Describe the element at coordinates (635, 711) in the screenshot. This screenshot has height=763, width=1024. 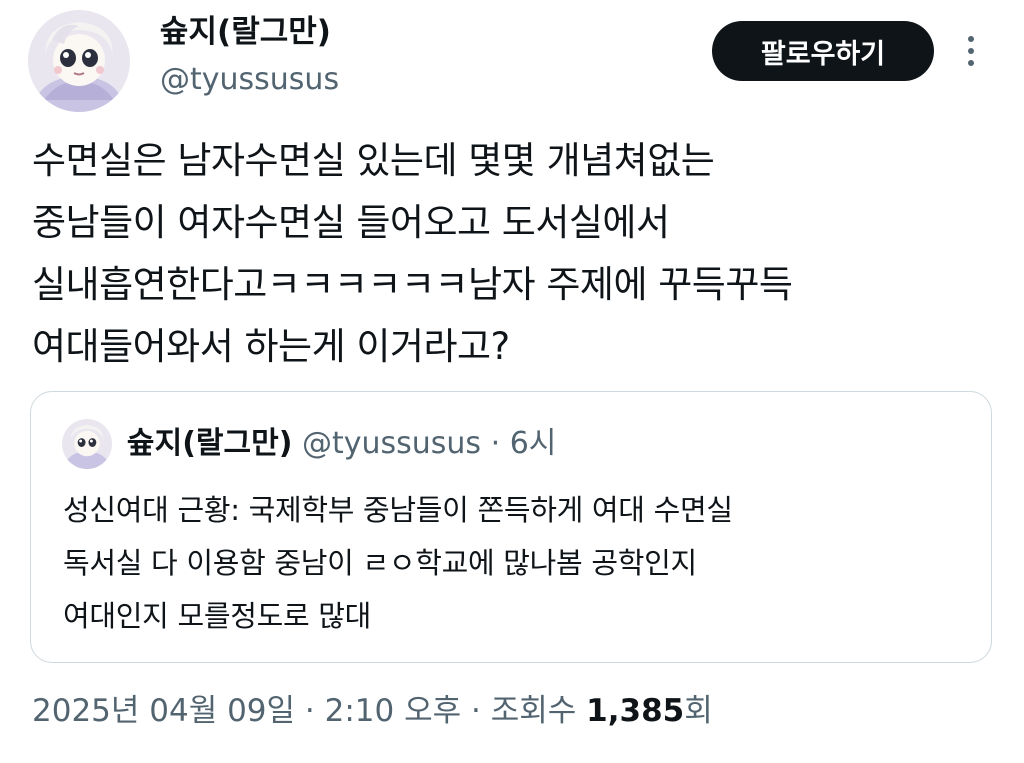
I see `views-count: 1,385` at that location.